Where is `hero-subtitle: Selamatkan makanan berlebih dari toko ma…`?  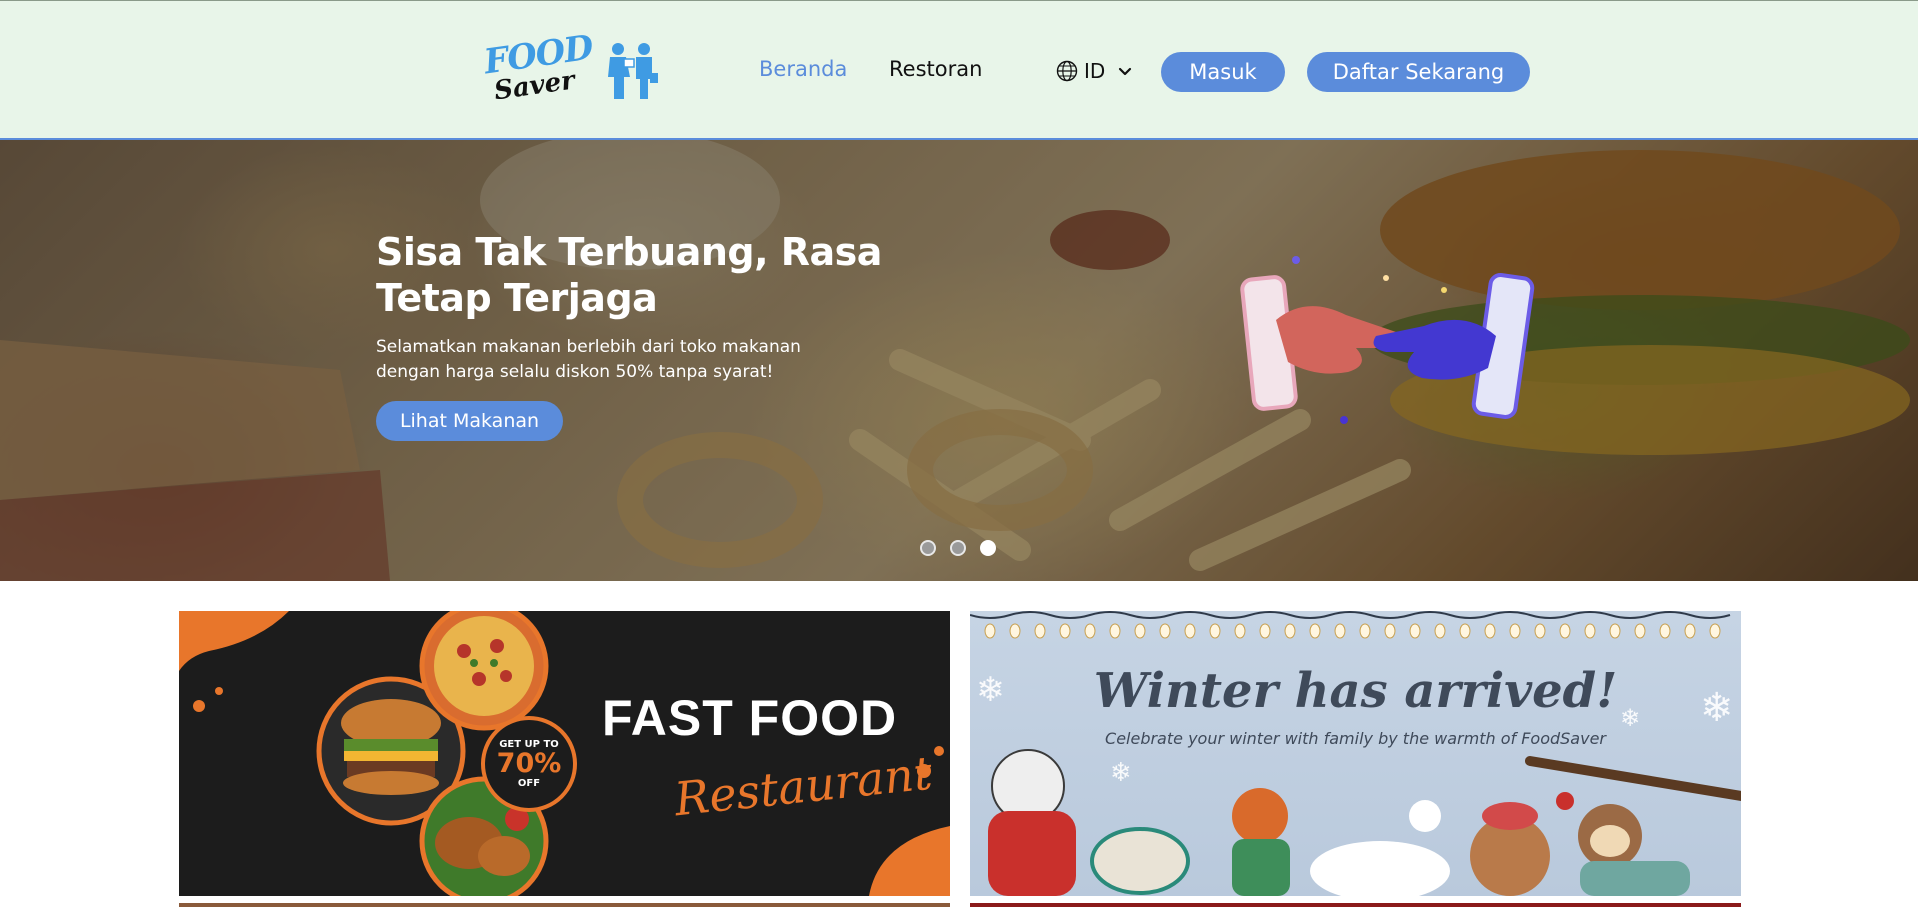
hero-subtitle: Selamatkan makanan berlebih dari toko ma… is located at coordinates (588, 359).